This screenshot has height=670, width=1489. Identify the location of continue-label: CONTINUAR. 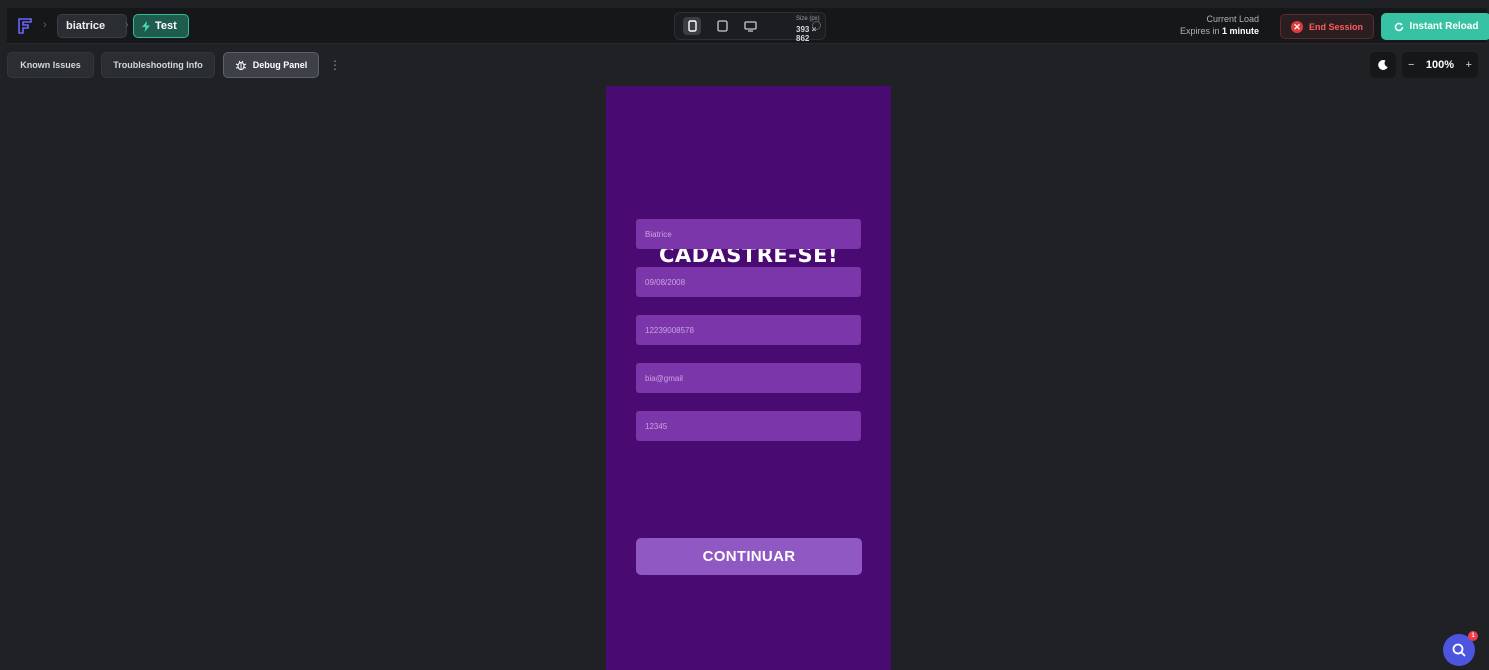
(749, 556).